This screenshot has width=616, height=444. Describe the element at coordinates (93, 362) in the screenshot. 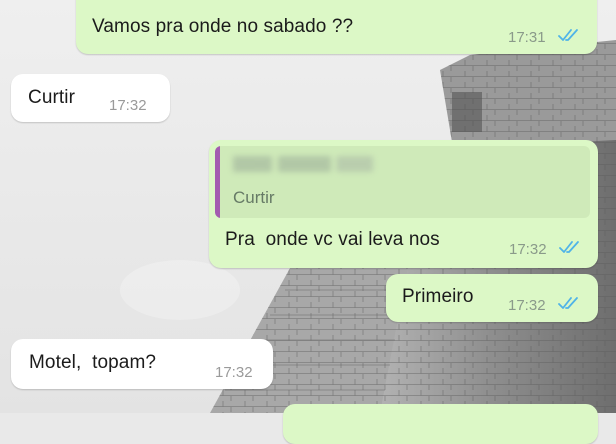

I see `message-text: Motel, topam?` at that location.